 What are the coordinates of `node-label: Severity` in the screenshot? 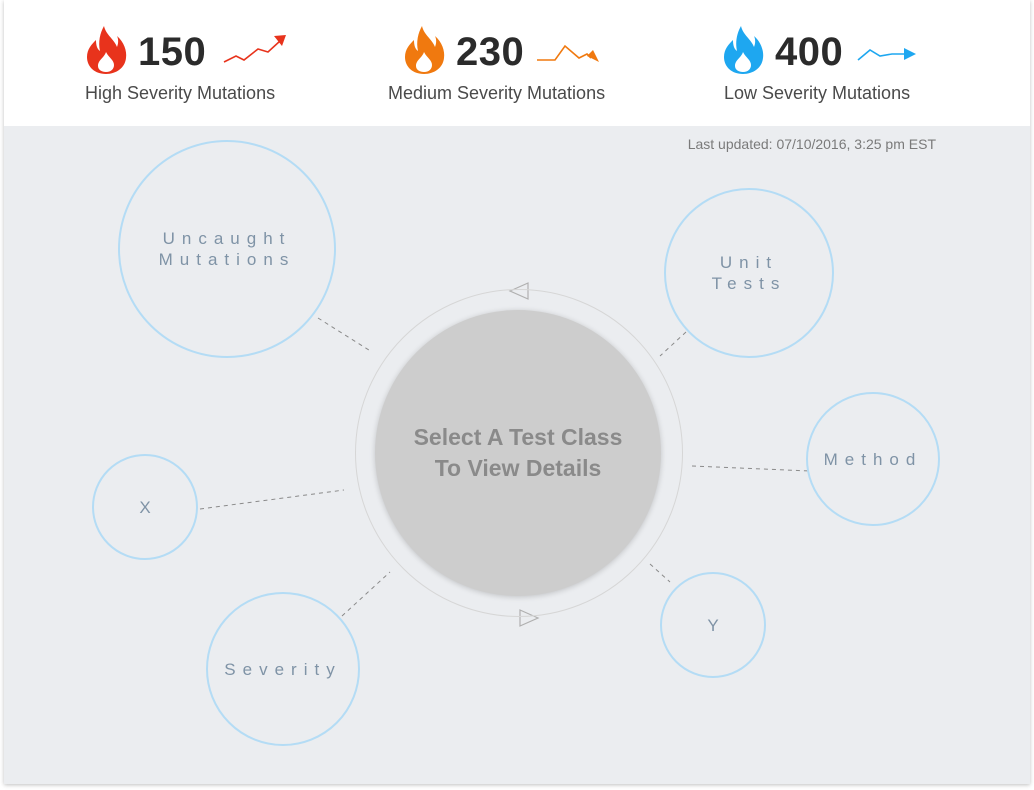 It's located at (283, 669).